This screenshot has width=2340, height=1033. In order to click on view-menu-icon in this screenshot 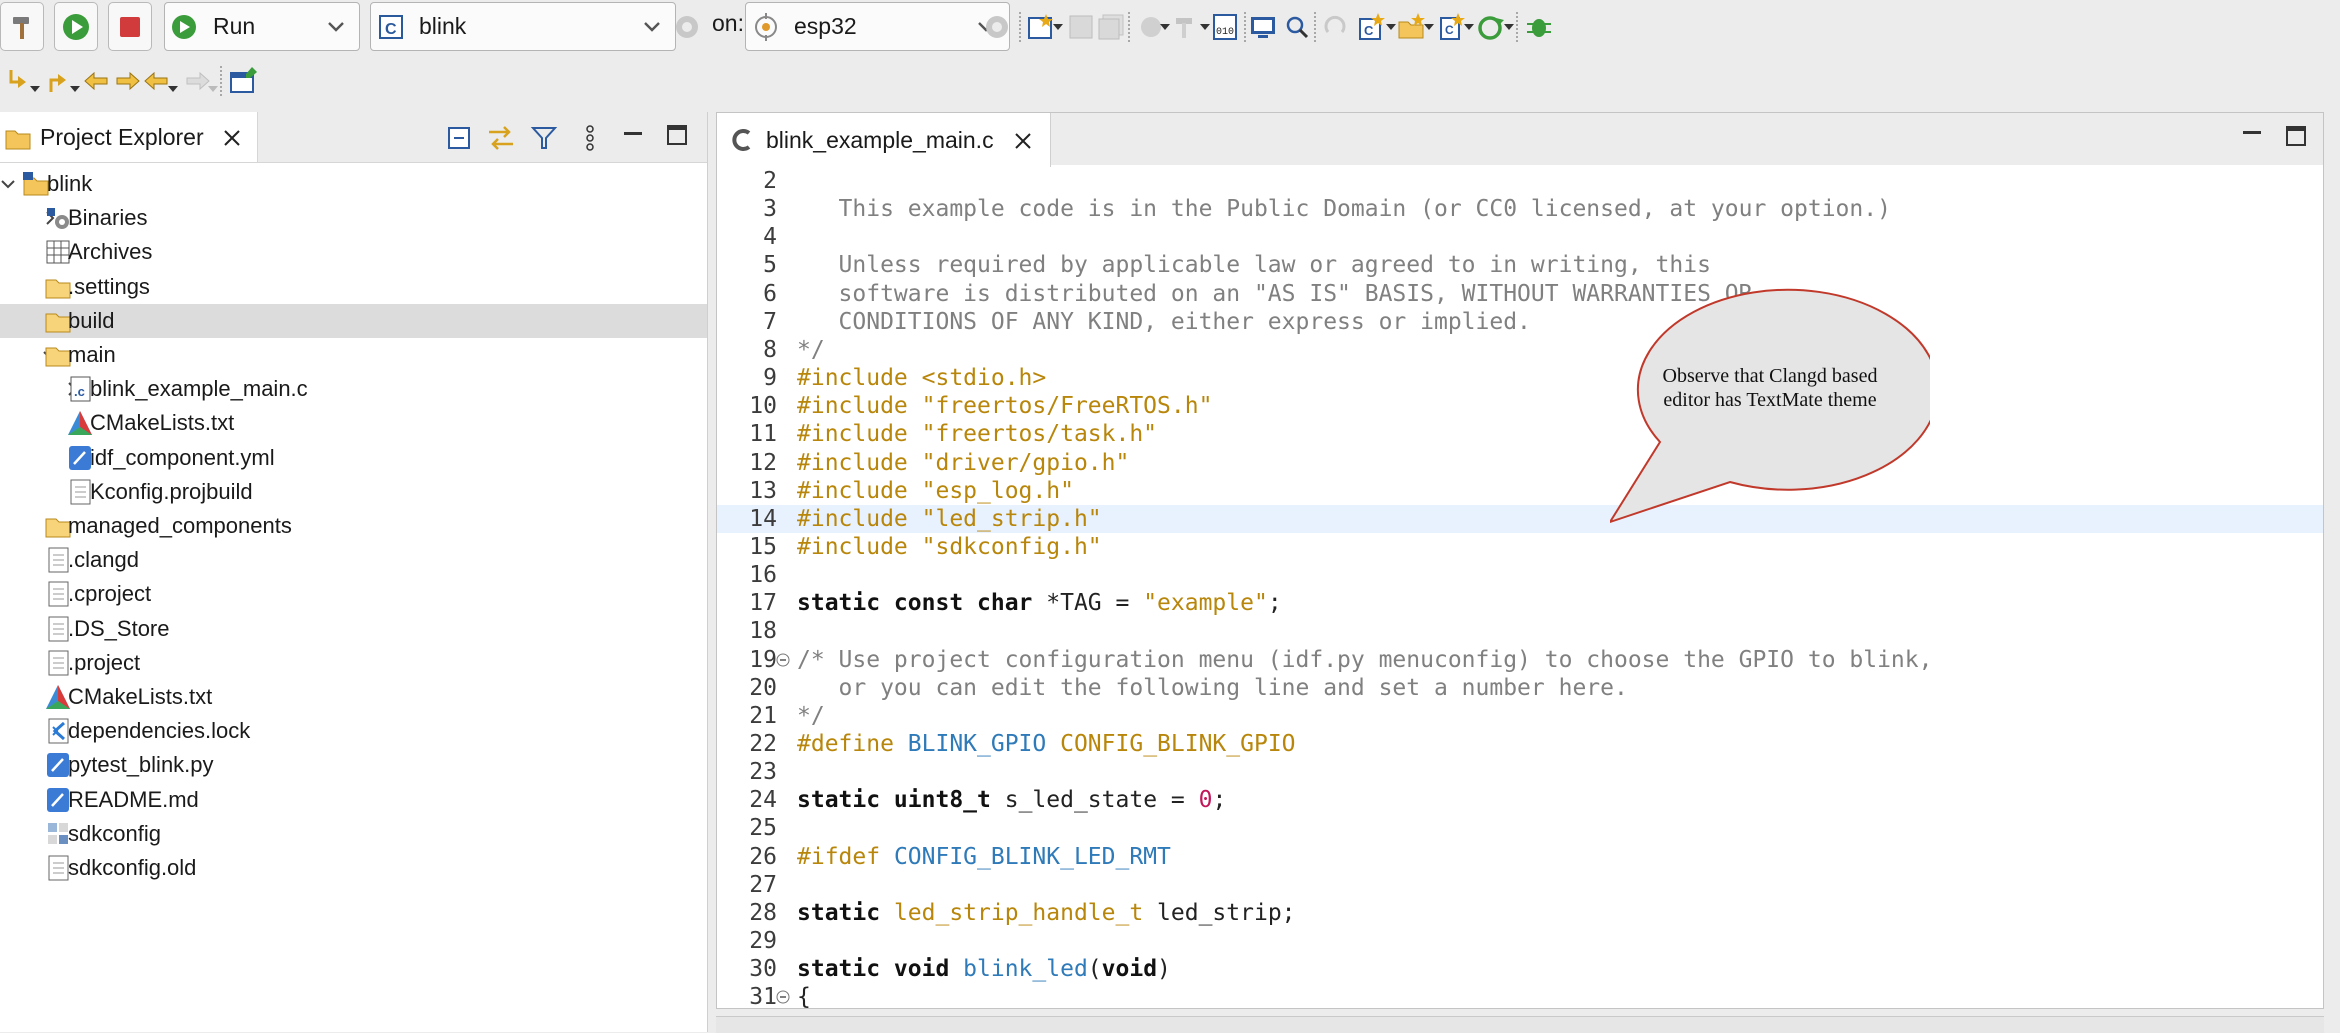, I will do `click(590, 138)`.